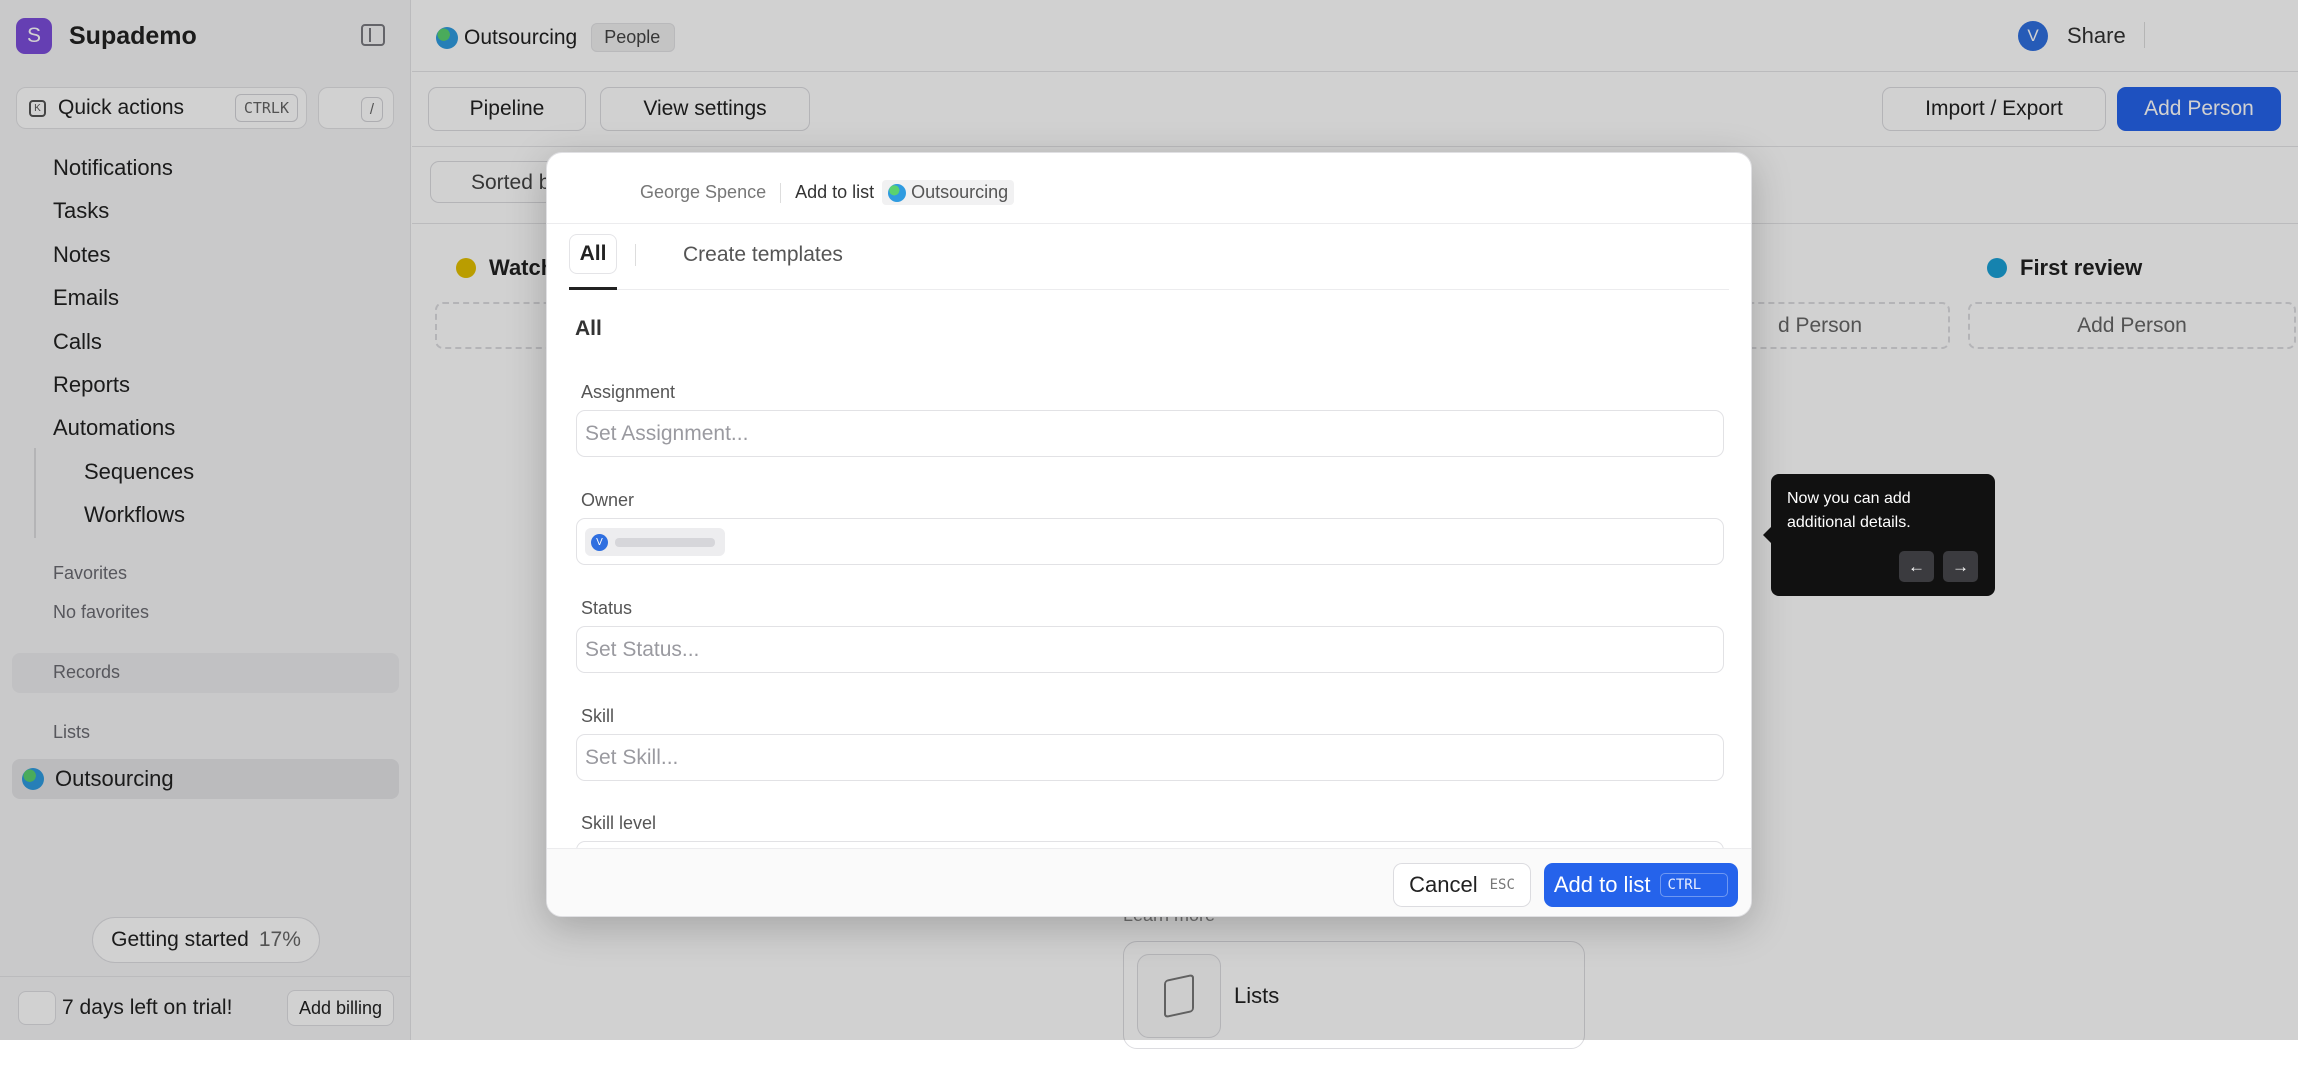 This screenshot has width=2298, height=1080. What do you see at coordinates (960, 192) in the screenshot?
I see `list-tag-label: Outsourcing` at bounding box center [960, 192].